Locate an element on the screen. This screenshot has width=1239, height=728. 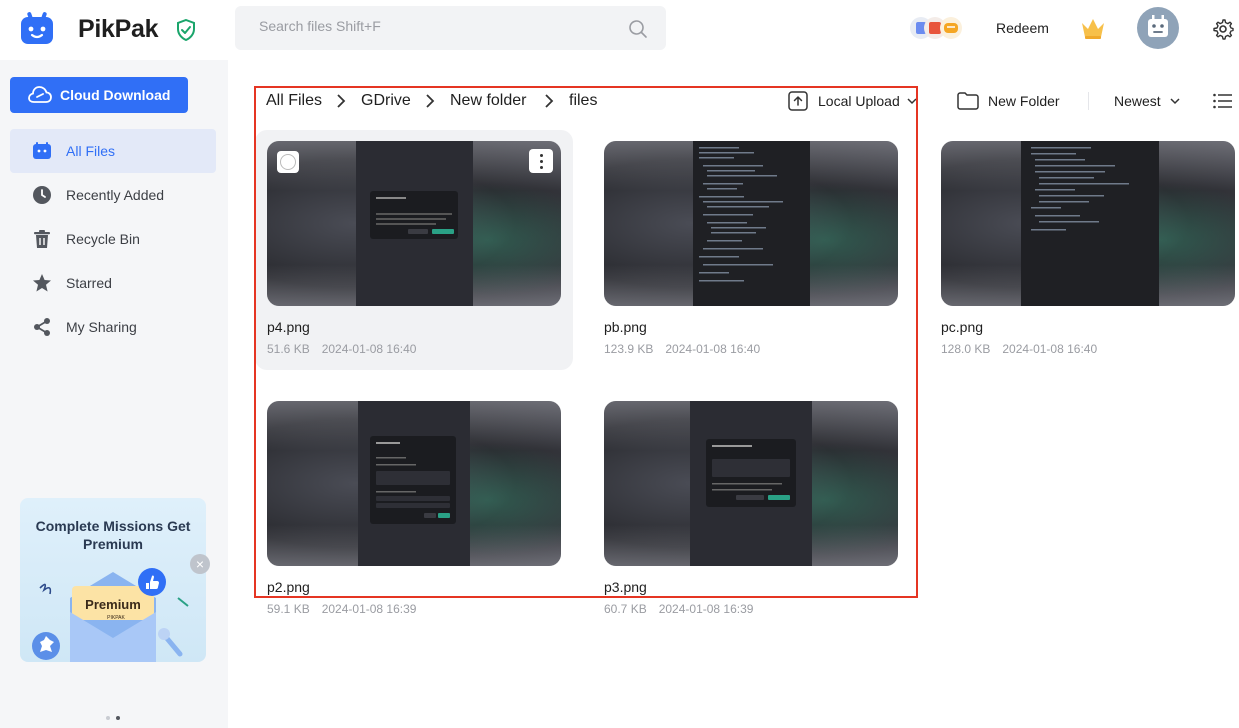
promo-close-icon: × is located at coordinates (200, 564).